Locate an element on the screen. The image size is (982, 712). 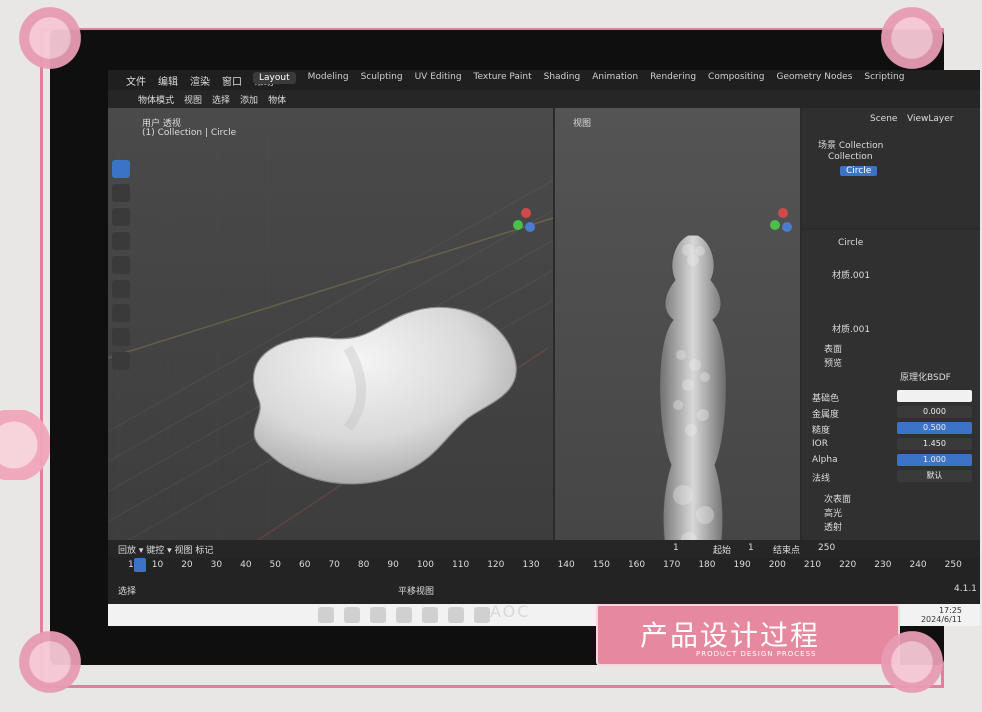
top-right-corner-ornament is located at coordinates (920, 46).